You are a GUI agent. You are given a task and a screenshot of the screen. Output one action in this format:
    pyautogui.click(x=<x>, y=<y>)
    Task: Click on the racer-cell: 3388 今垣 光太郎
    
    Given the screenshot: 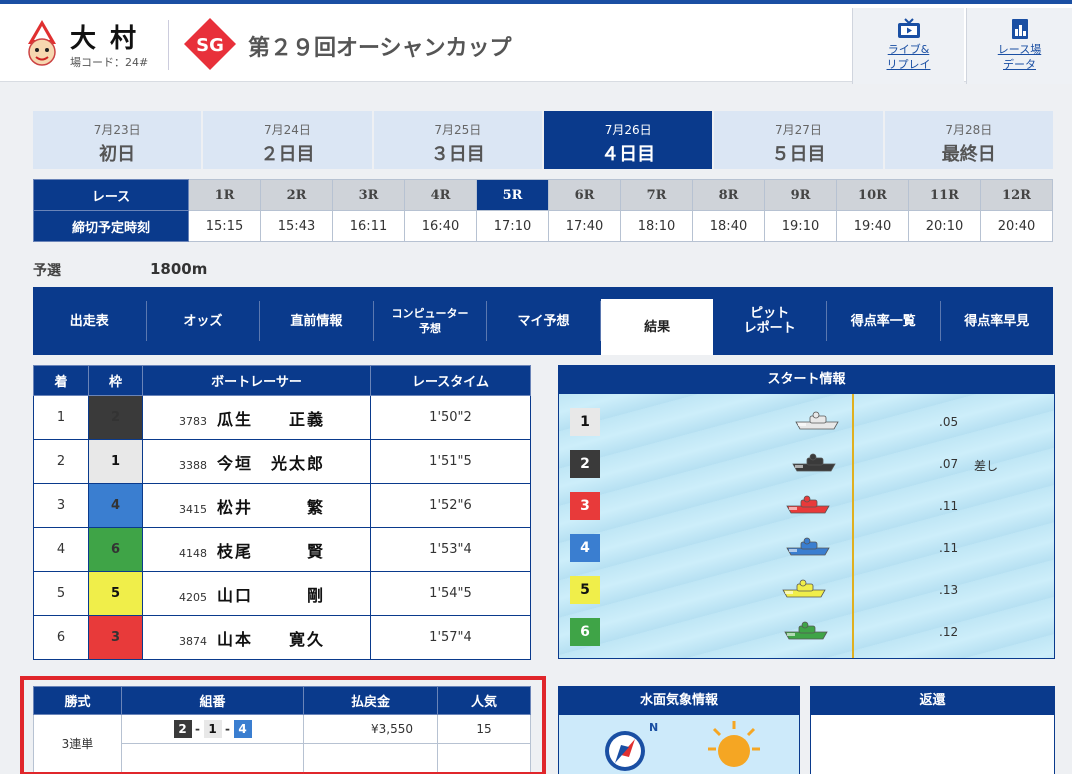 What is the action you would take?
    pyautogui.click(x=256, y=461)
    